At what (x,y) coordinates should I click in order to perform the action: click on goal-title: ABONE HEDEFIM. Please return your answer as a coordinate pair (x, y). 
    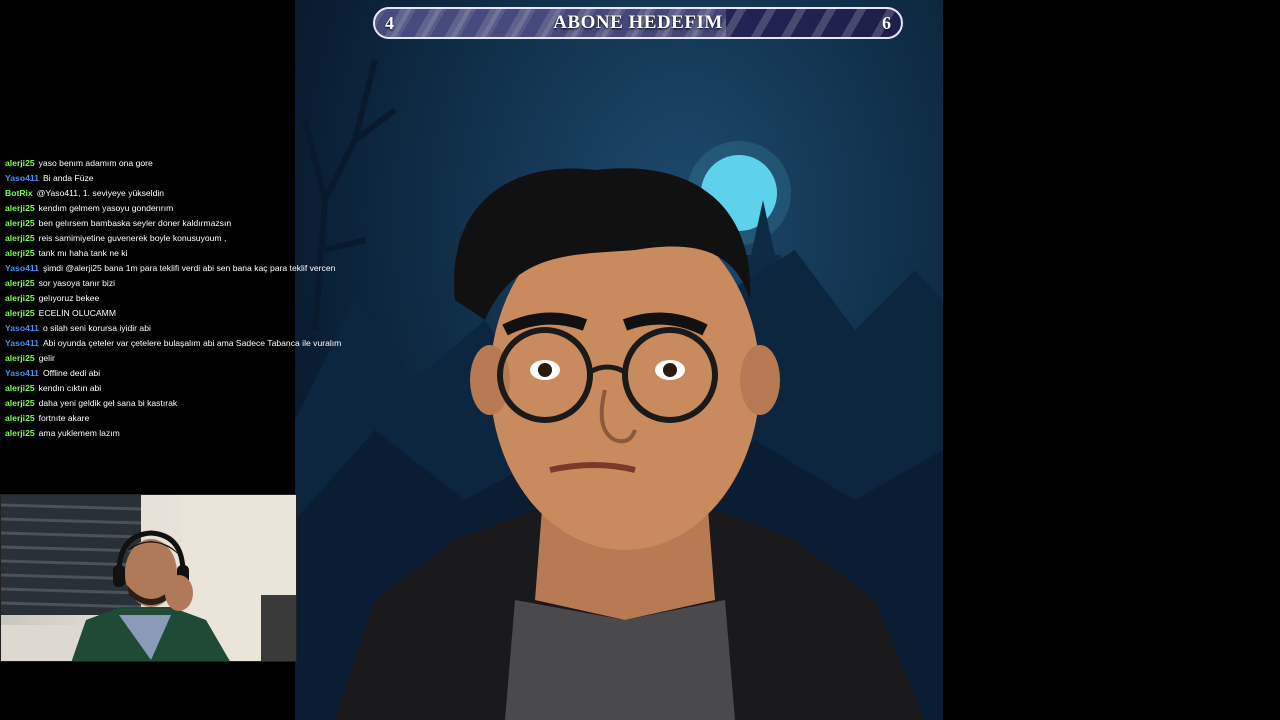
    Looking at the image, I should click on (638, 22).